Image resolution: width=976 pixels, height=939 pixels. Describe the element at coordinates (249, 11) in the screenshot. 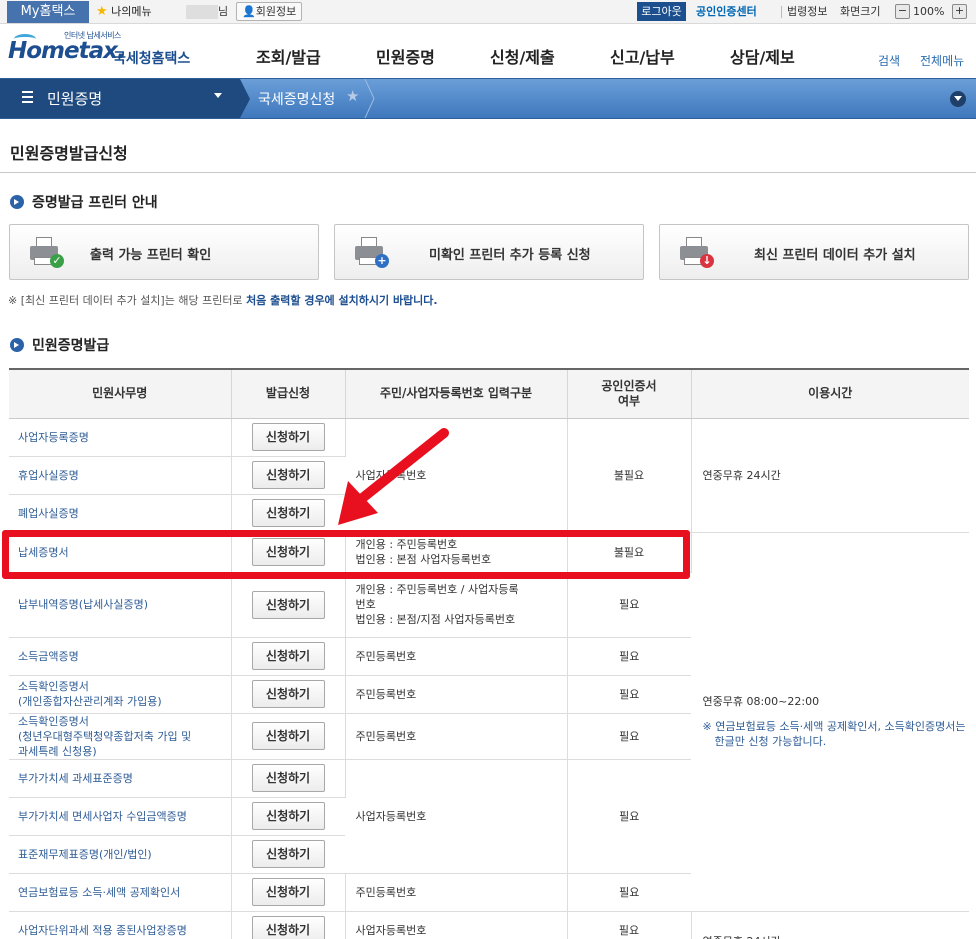

I see `person-icon: 👤` at that location.